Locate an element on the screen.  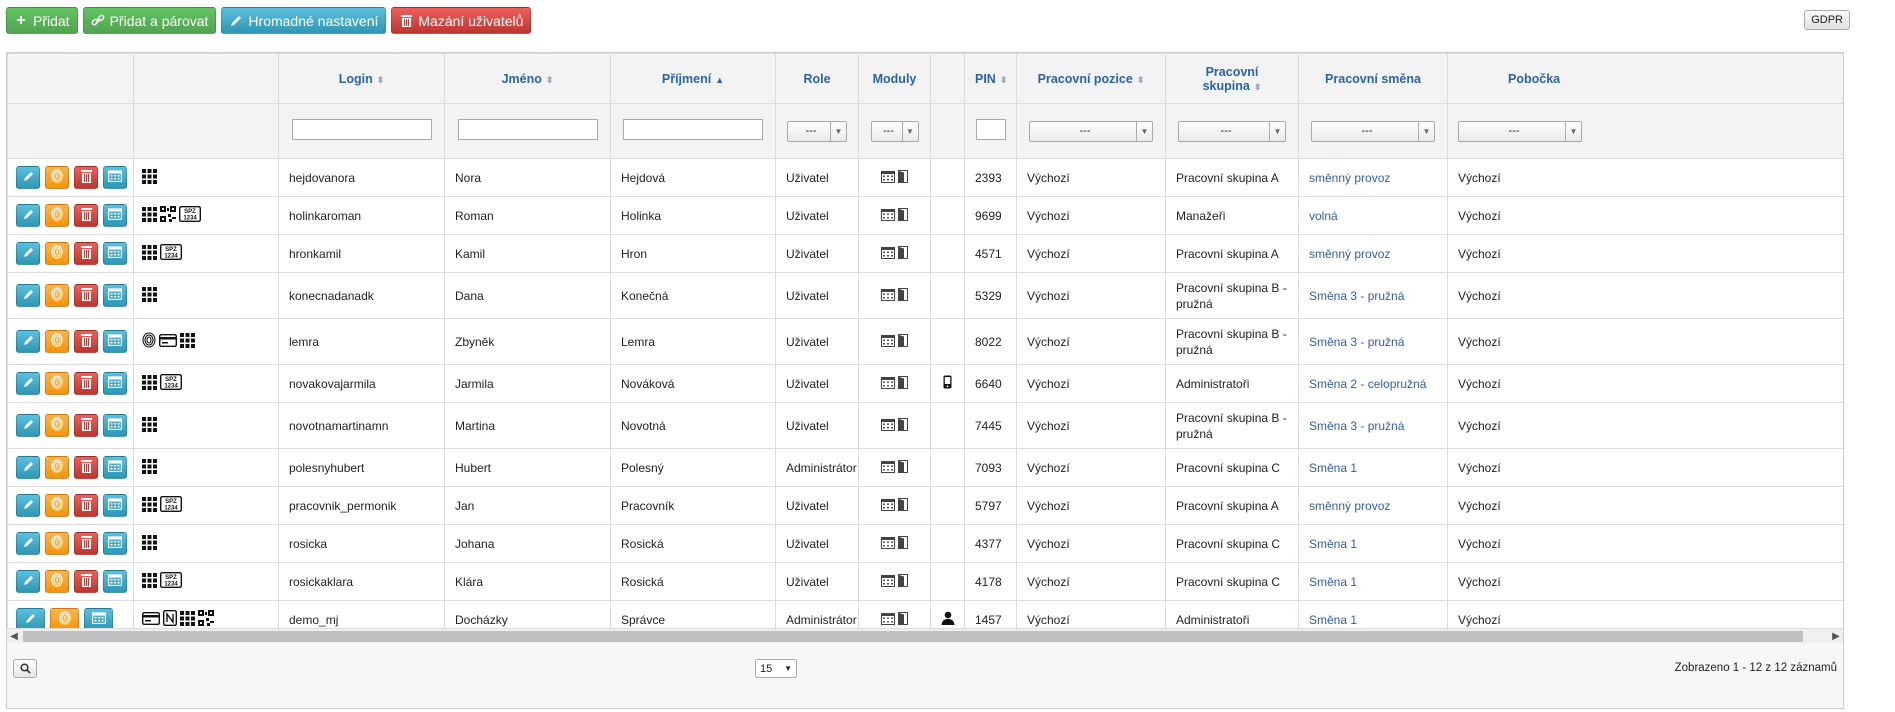
add-and-pair-button: Přidat a párovat is located at coordinates (149, 20).